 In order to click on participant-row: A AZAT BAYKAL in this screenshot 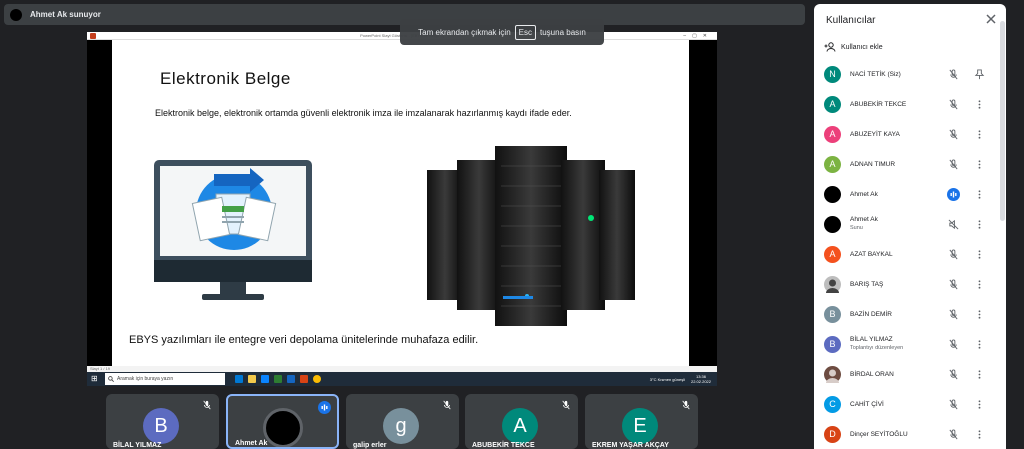, I will do `click(910, 255)`.